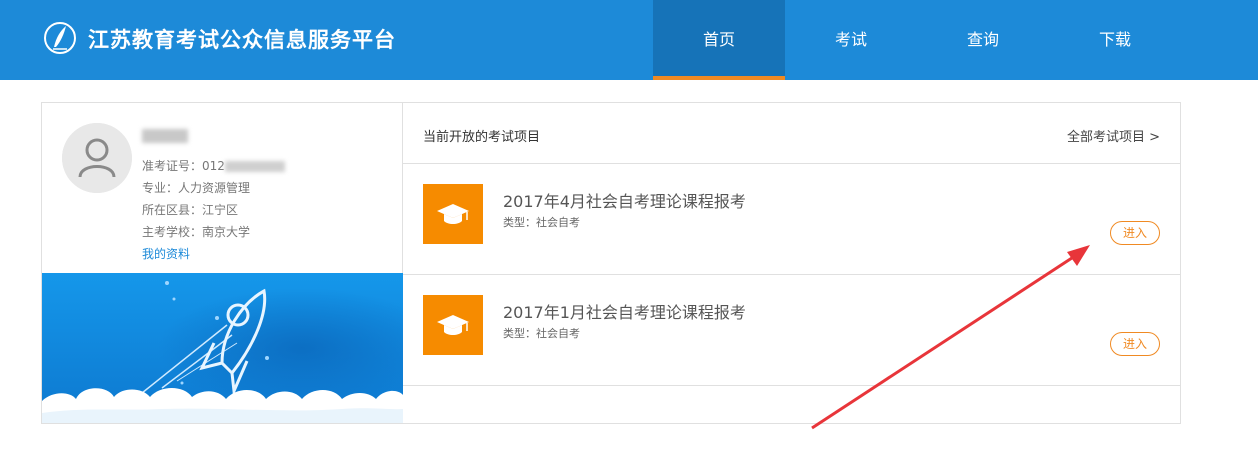 This screenshot has width=1258, height=455. What do you see at coordinates (165, 136) in the screenshot?
I see `profile-name-blurred` at bounding box center [165, 136].